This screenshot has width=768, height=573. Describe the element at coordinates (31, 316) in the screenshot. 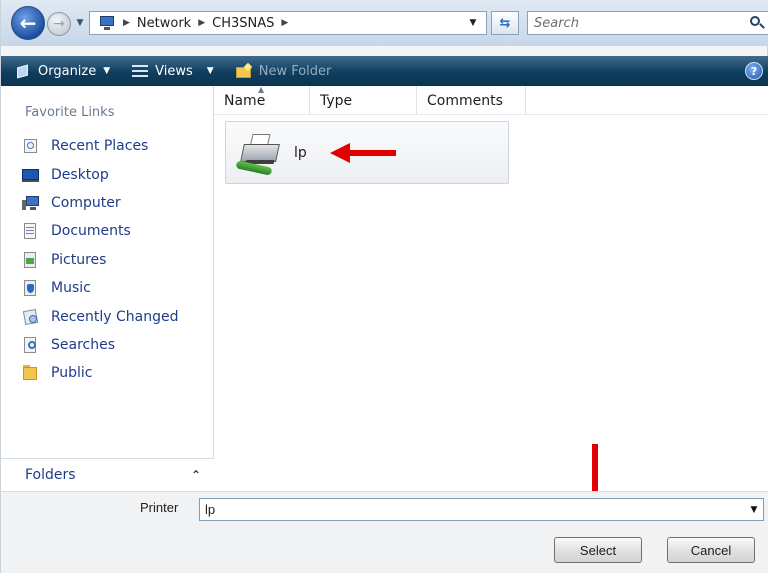

I see `recently-changed-icon` at that location.